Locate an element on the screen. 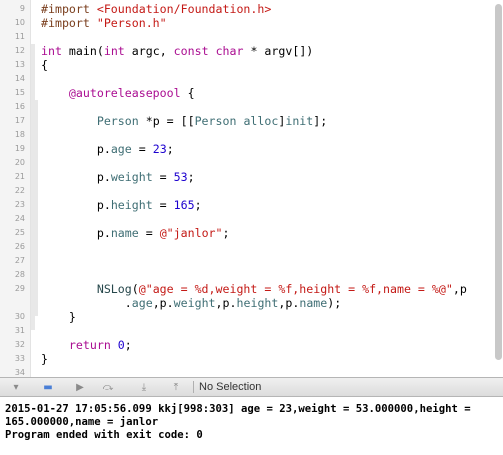 This screenshot has height=455, width=503. code-line: 24 is located at coordinates (251, 219).